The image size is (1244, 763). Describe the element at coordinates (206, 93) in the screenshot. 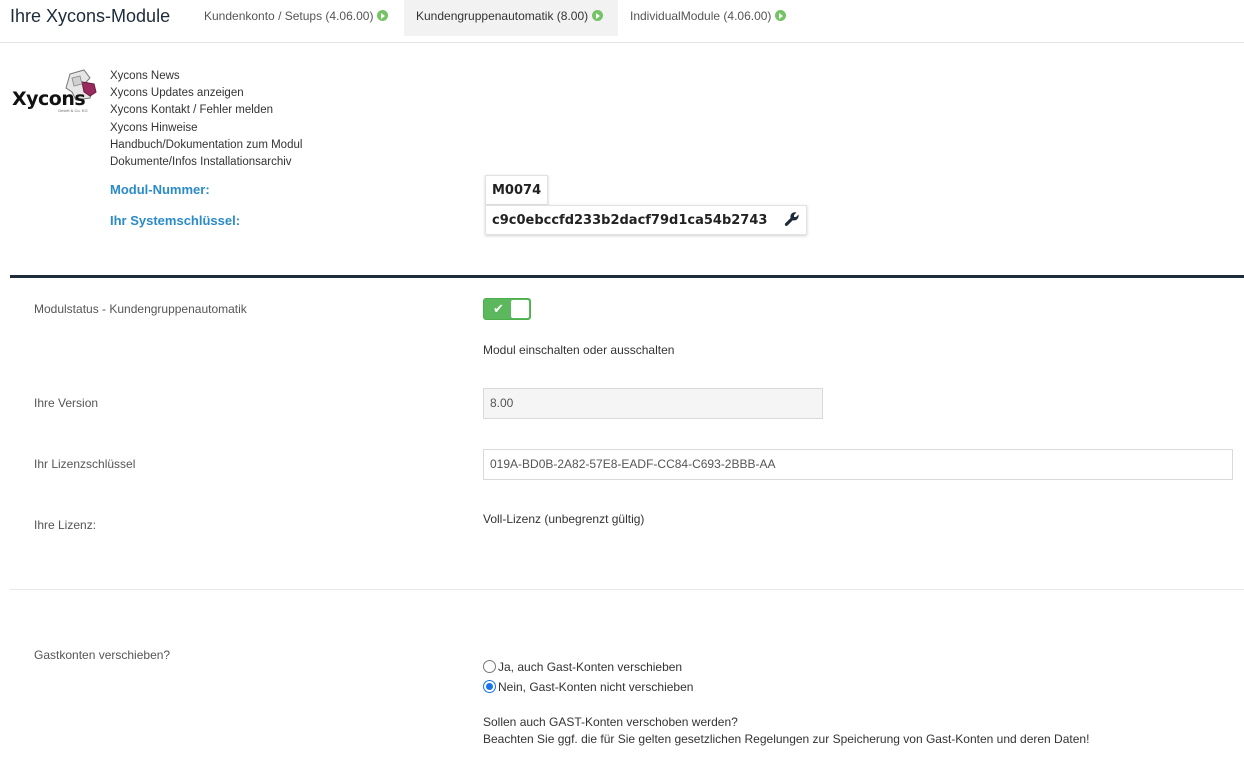

I see `link-xycons-updates: Xycons Updates anzeigen` at that location.